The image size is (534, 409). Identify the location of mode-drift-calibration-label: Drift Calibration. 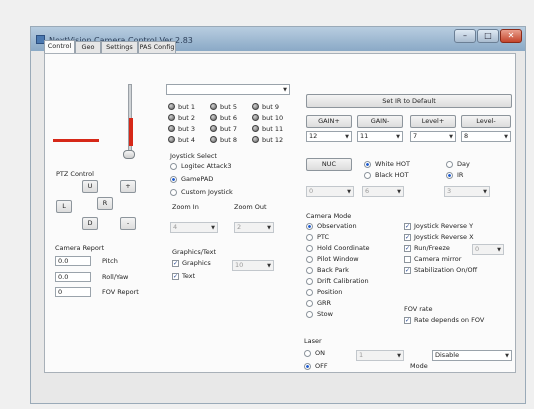
(343, 281).